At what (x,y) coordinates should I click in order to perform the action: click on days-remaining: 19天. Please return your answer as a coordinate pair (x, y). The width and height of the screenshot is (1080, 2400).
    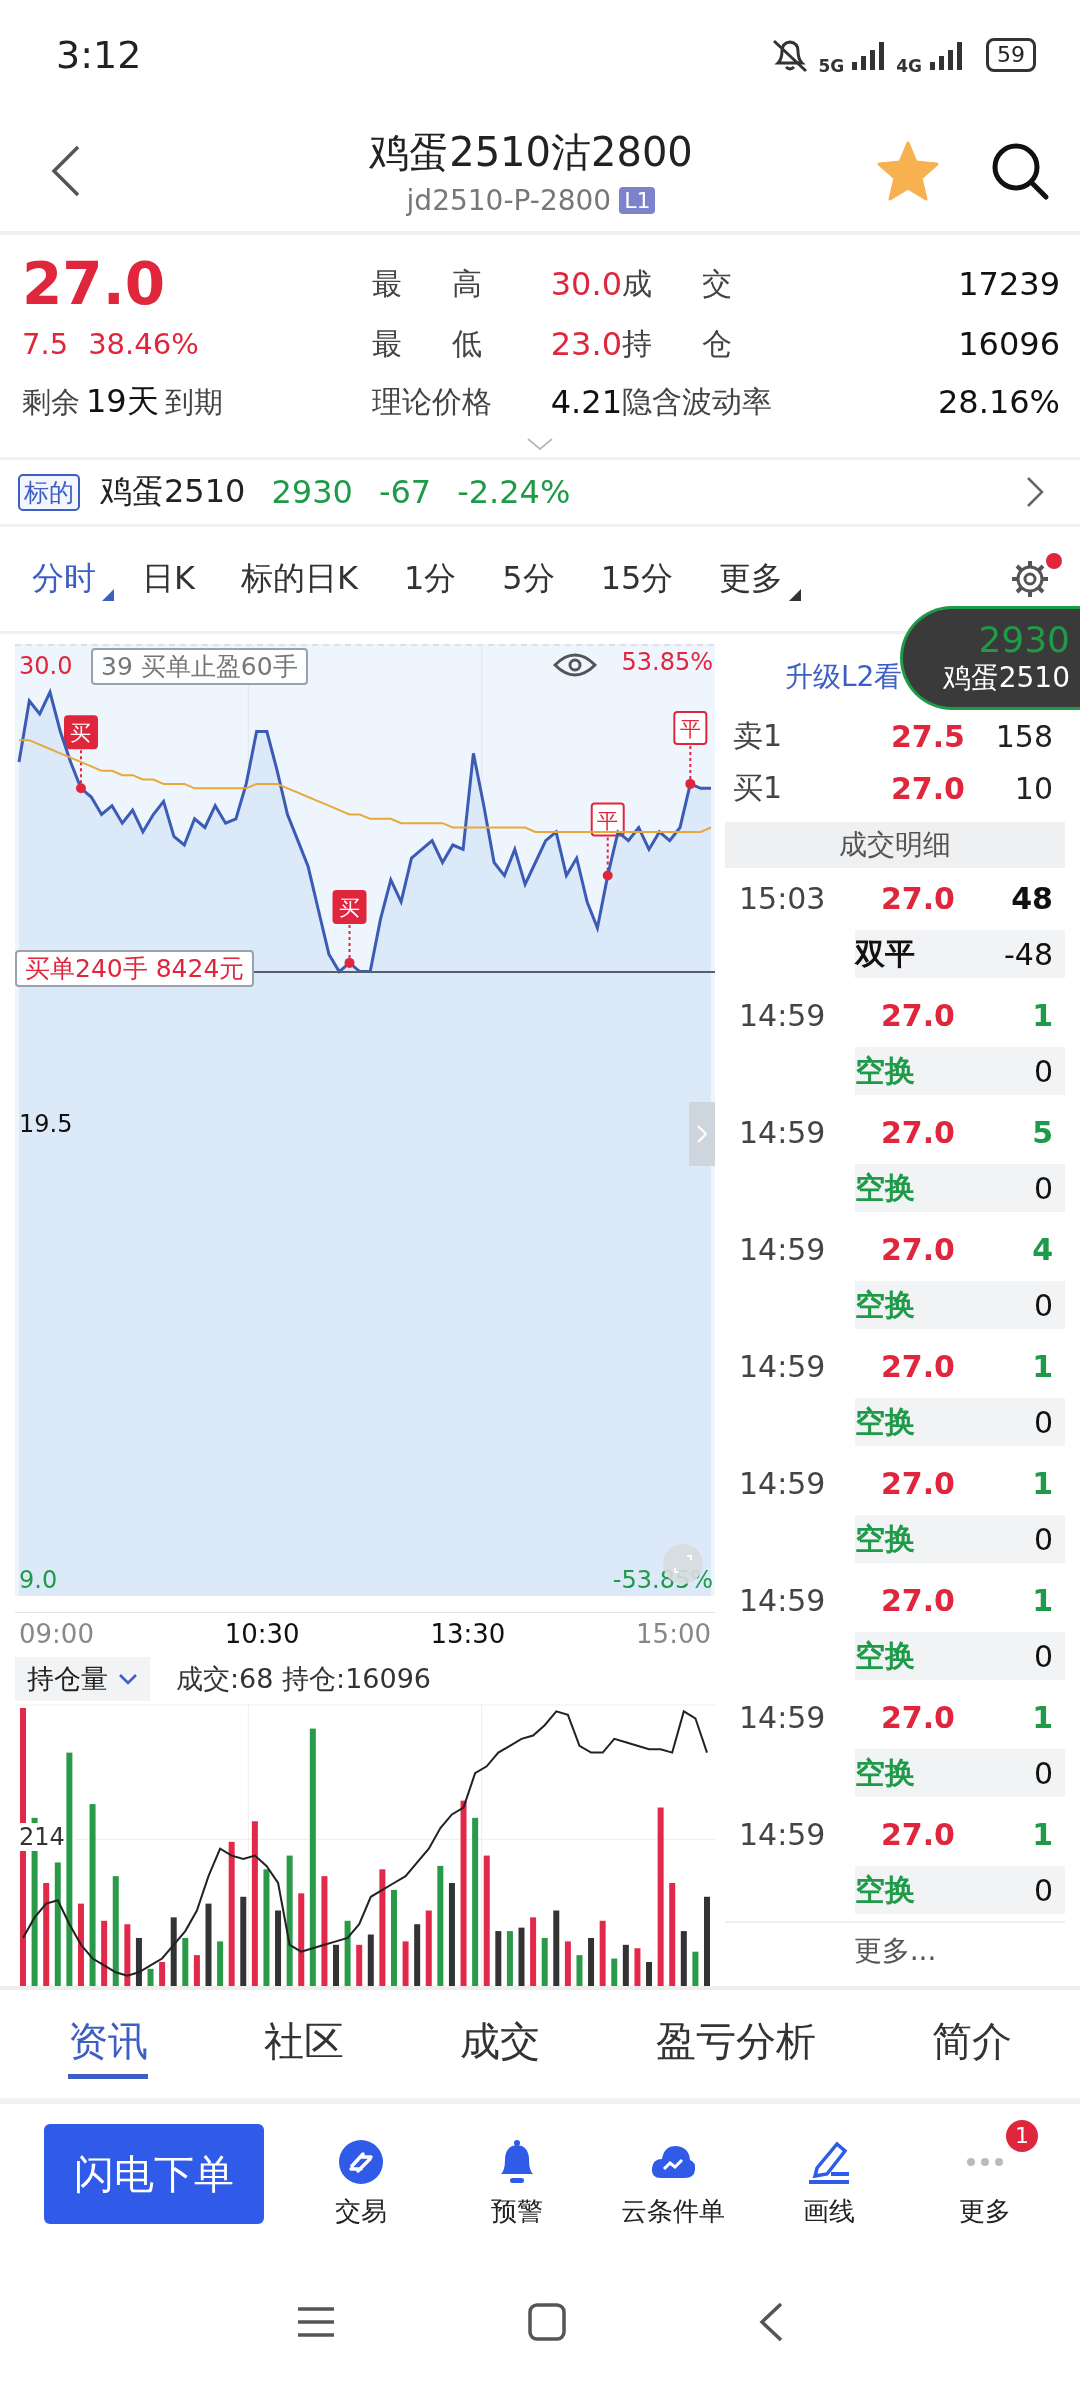
    Looking at the image, I should click on (122, 401).